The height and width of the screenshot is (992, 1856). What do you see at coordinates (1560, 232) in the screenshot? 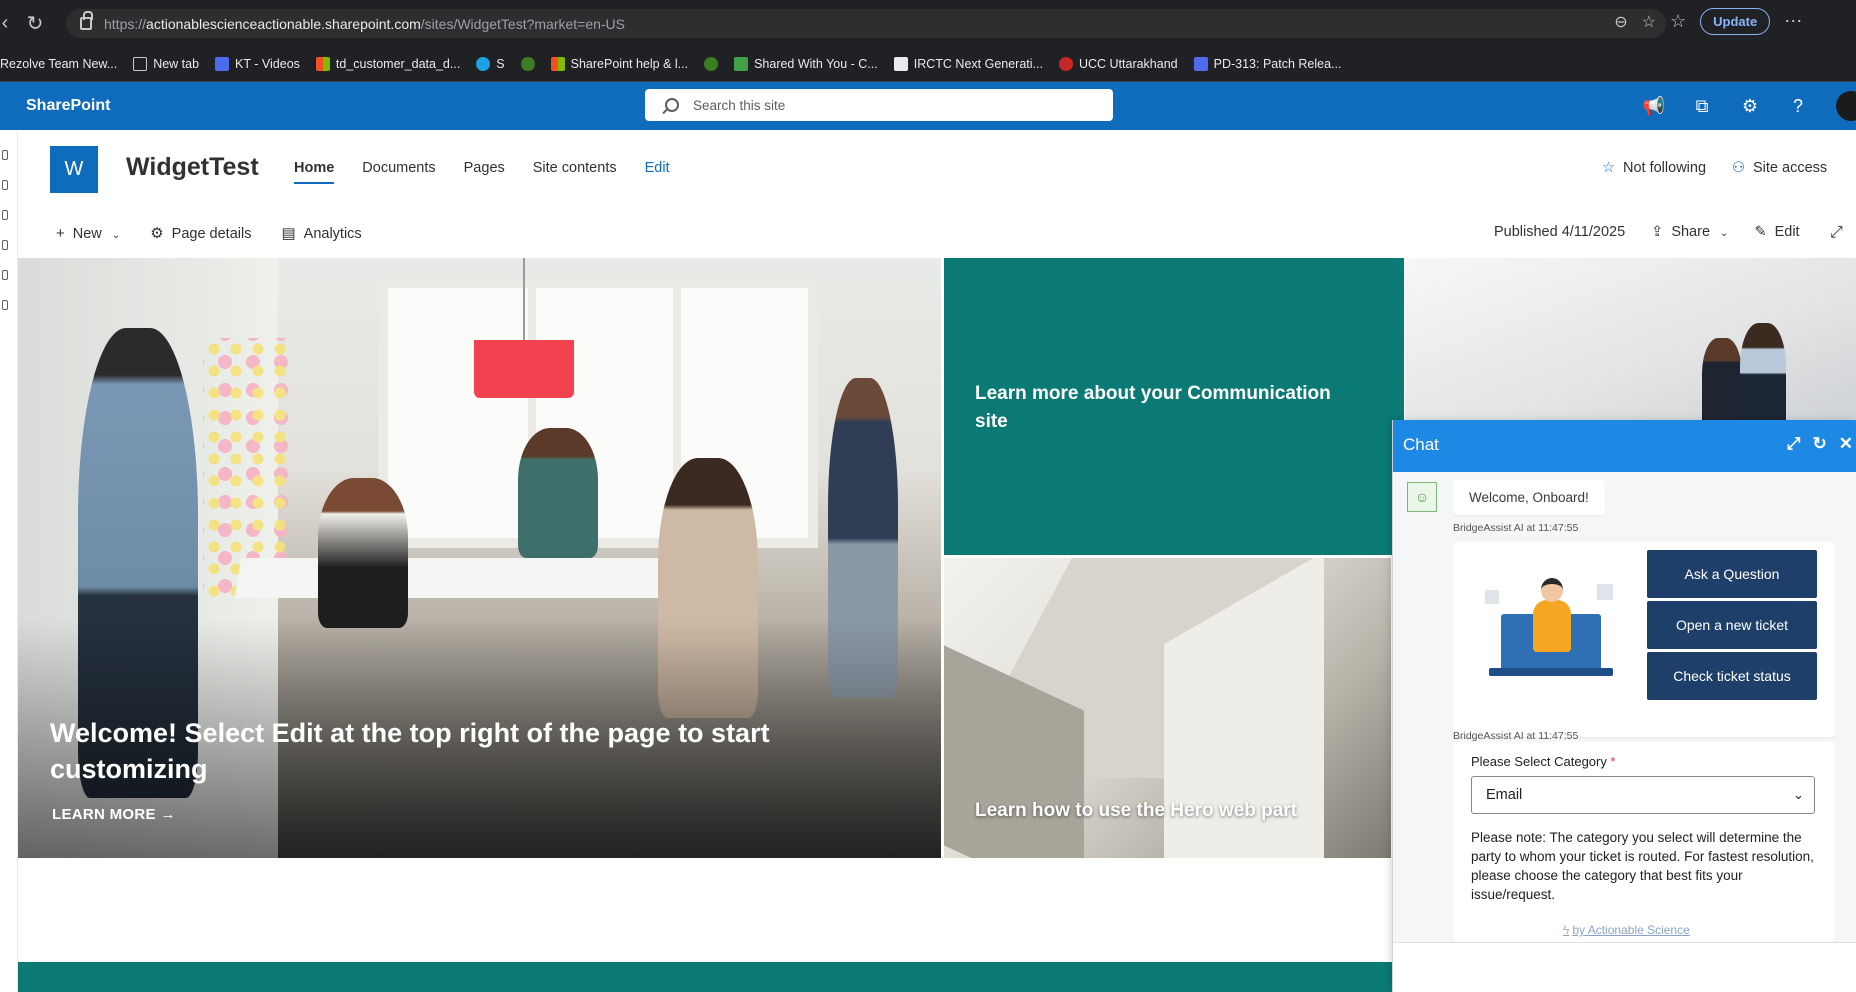
I see `published-status: Published 4/11/2025` at bounding box center [1560, 232].